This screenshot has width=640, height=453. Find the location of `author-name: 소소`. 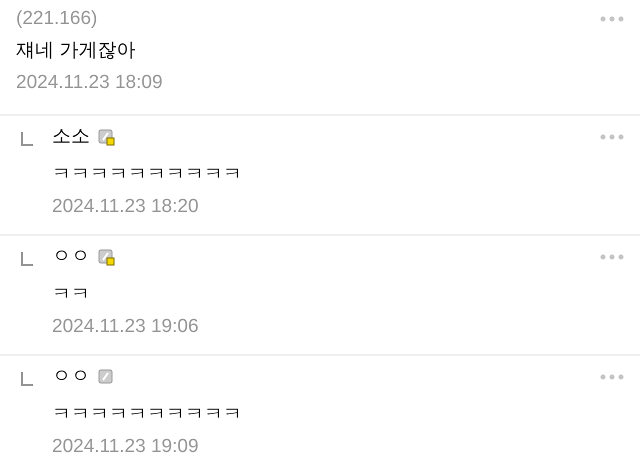

author-name: 소소 is located at coordinates (71, 137).